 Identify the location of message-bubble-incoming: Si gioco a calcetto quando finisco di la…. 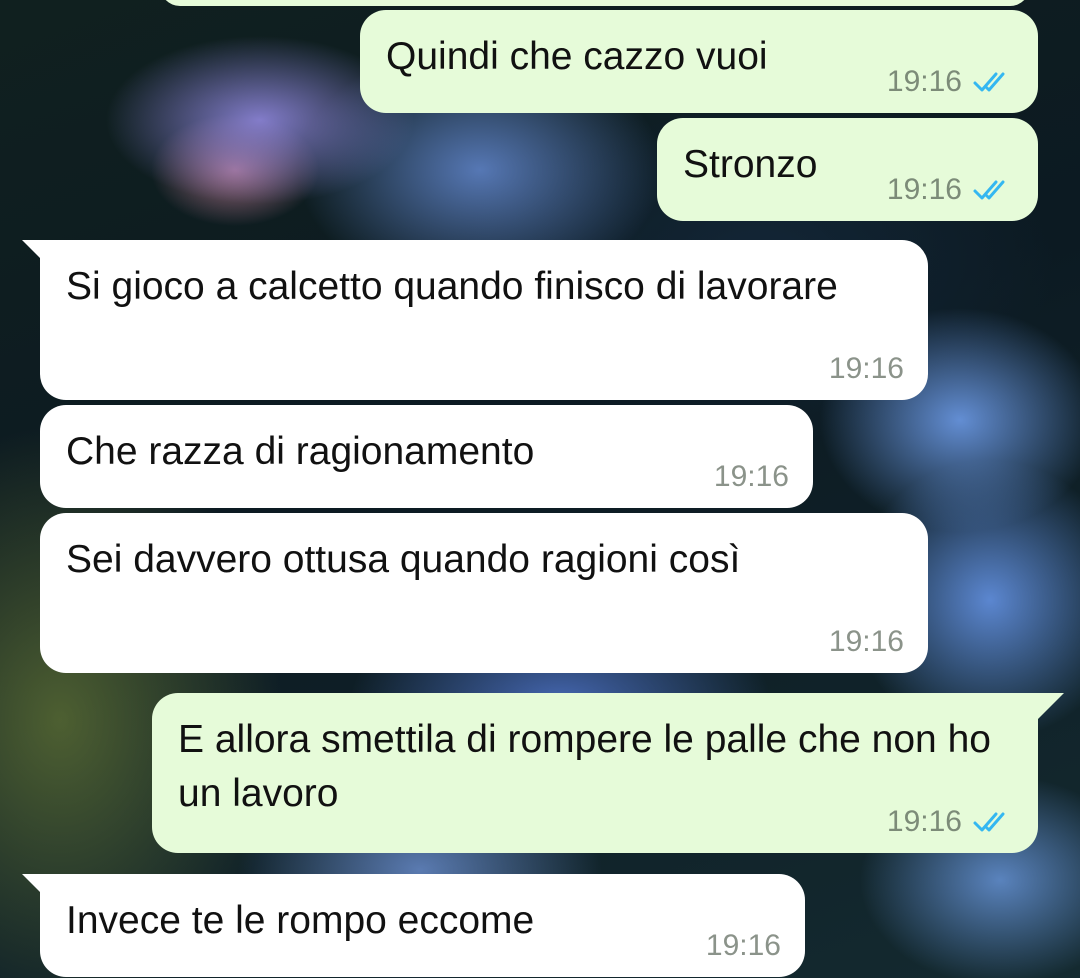
(484, 320).